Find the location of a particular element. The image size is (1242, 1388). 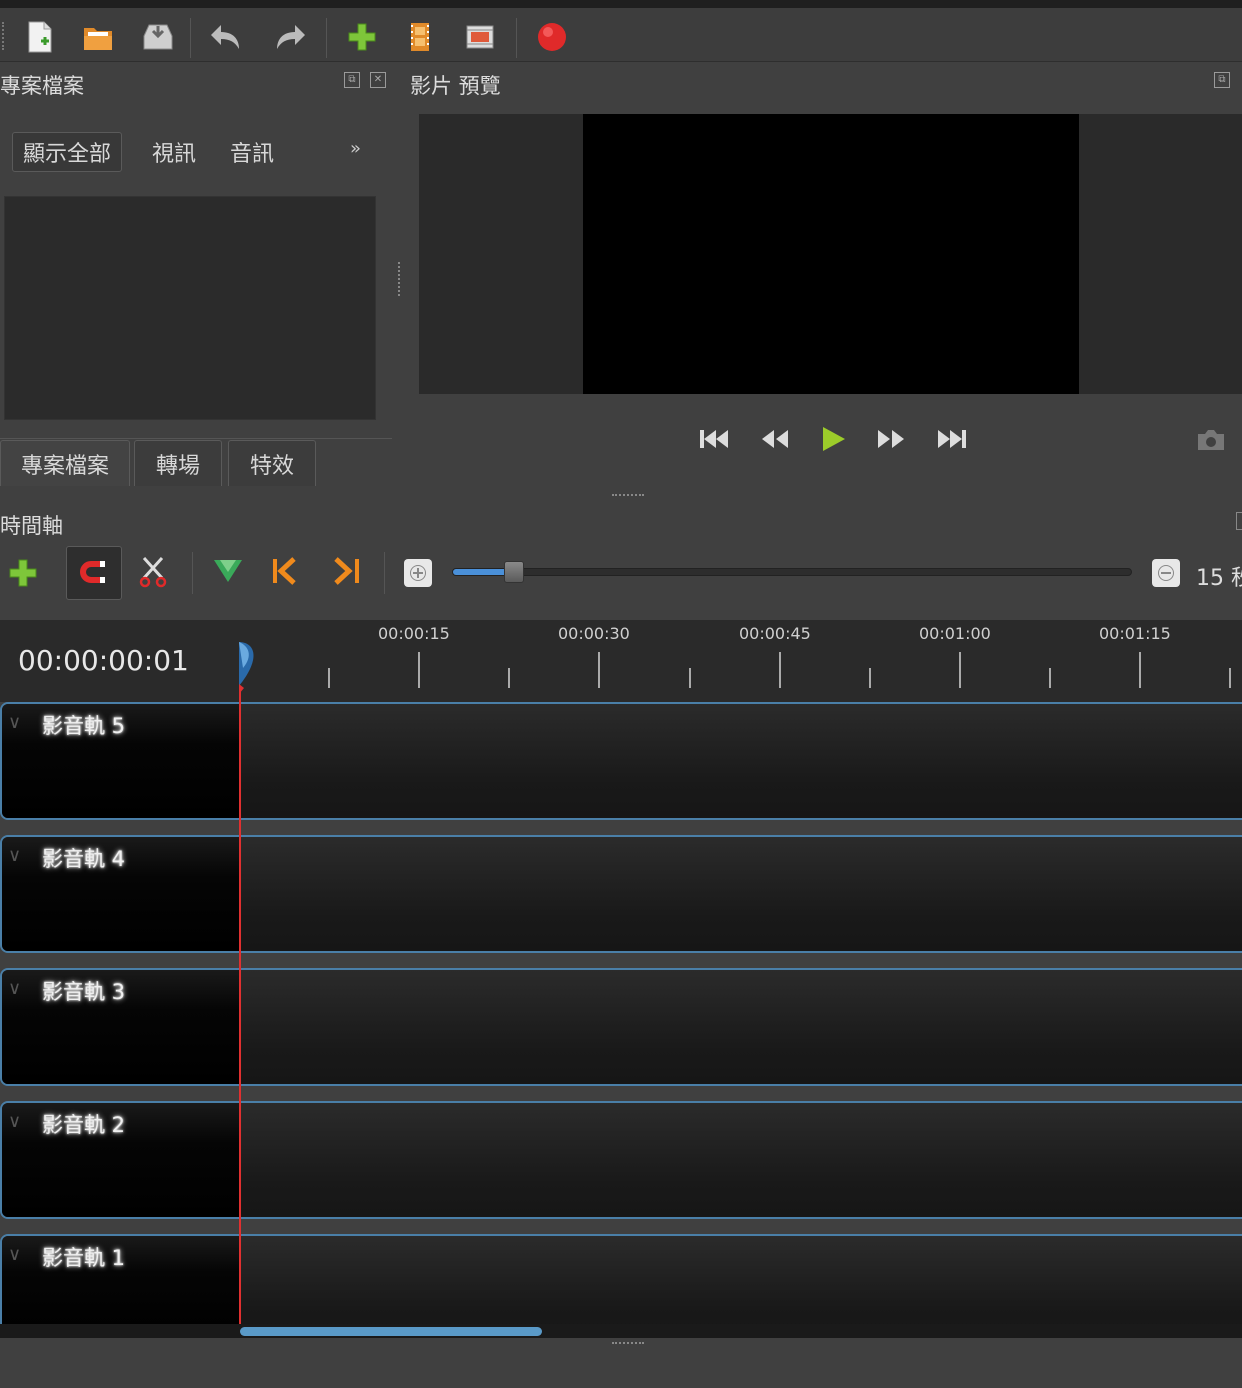

magnet-icon is located at coordinates (92, 572).